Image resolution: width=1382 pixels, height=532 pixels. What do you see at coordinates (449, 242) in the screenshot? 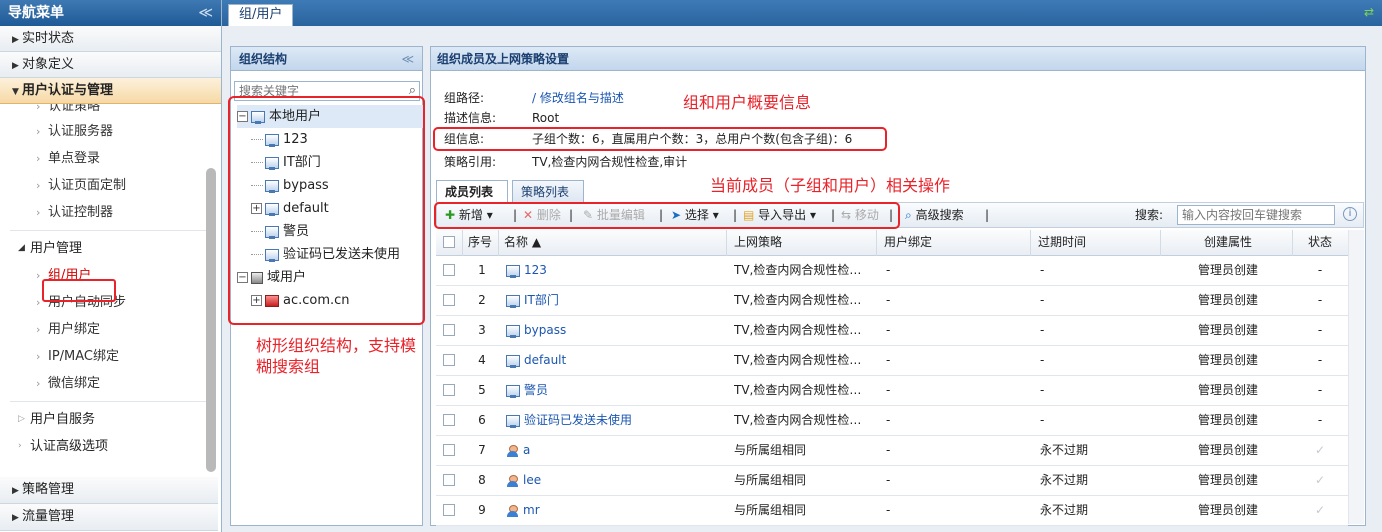
I see `select-all-checkbox` at bounding box center [449, 242].